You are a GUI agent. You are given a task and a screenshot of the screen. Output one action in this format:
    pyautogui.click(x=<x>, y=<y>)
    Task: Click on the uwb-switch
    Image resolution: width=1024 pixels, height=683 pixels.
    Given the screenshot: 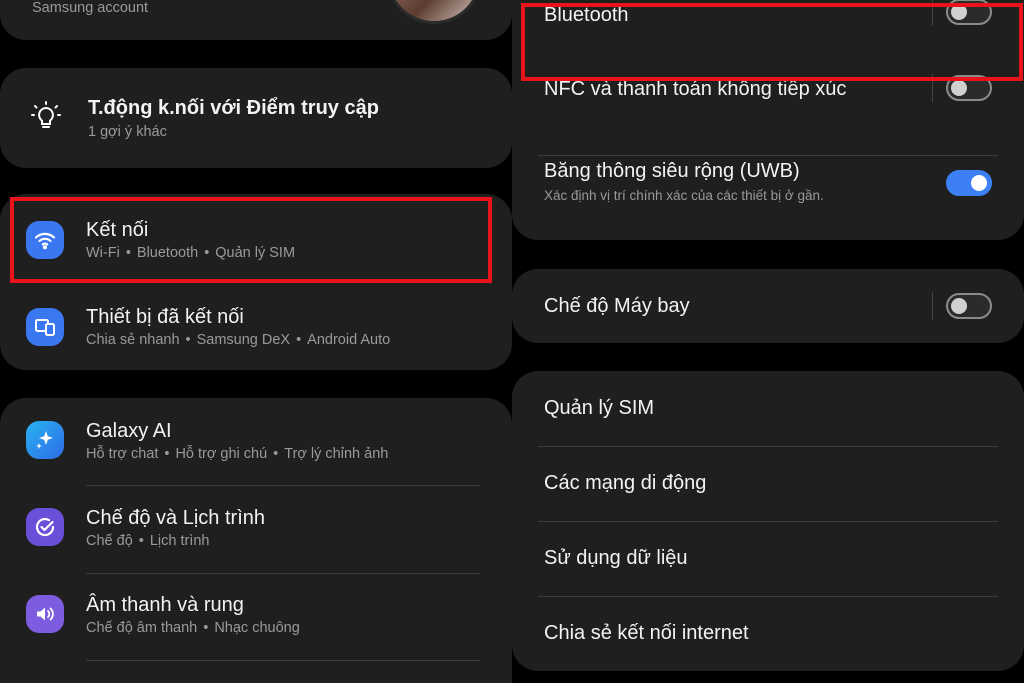 What is the action you would take?
    pyautogui.click(x=969, y=183)
    